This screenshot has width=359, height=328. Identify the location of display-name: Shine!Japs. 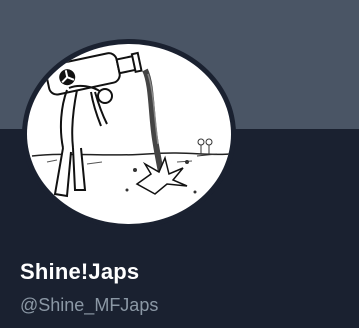
(80, 271).